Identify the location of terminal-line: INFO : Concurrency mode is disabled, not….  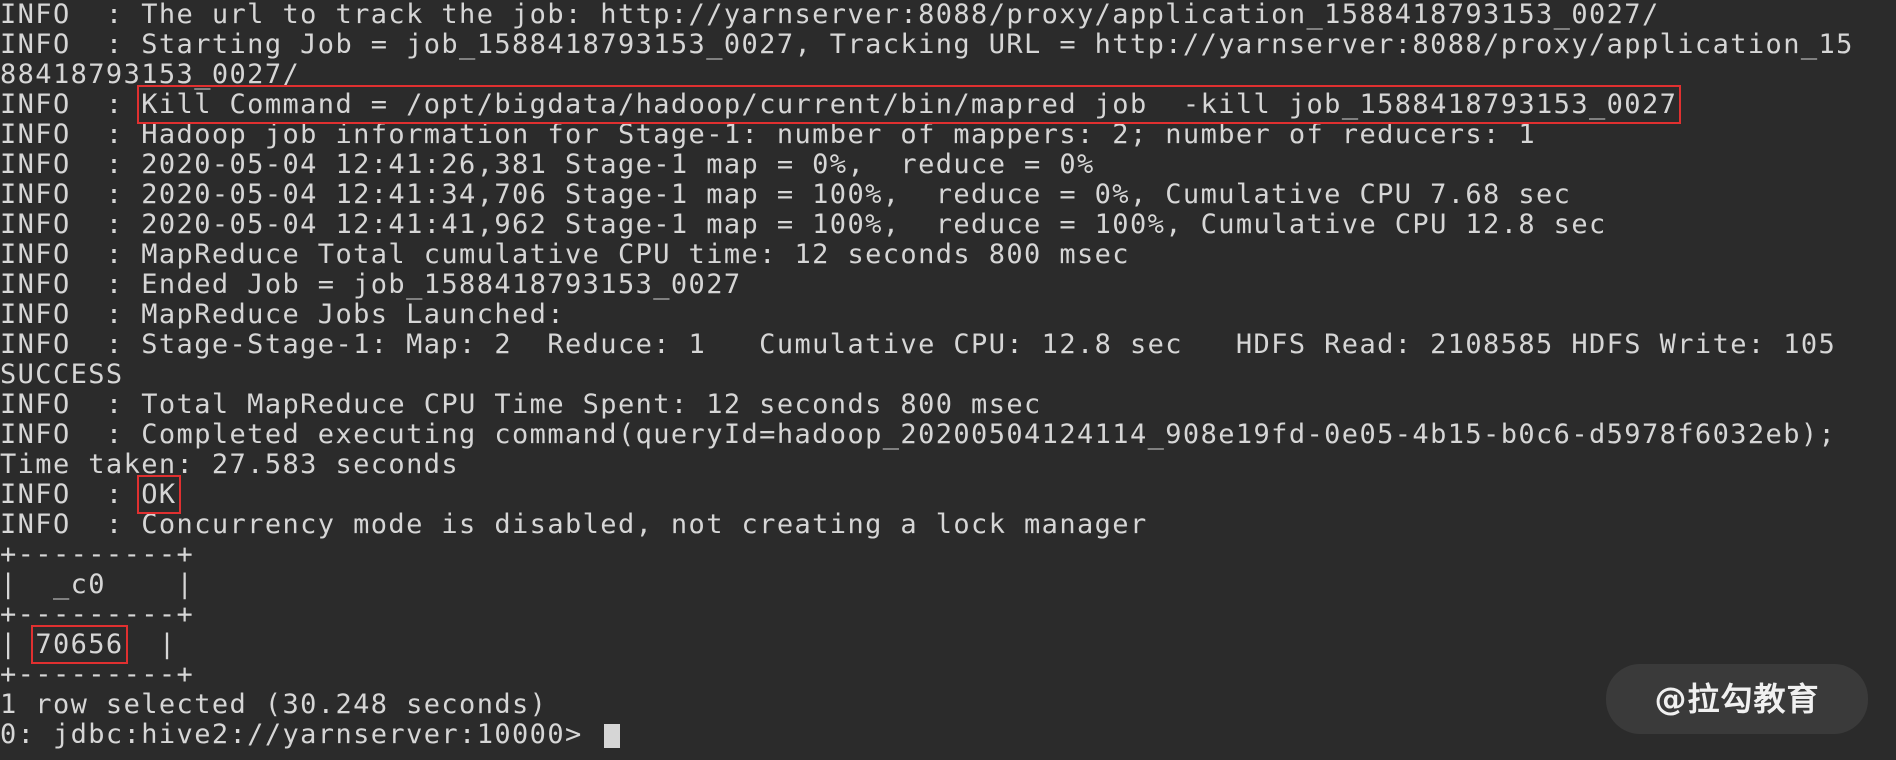
(574, 524).